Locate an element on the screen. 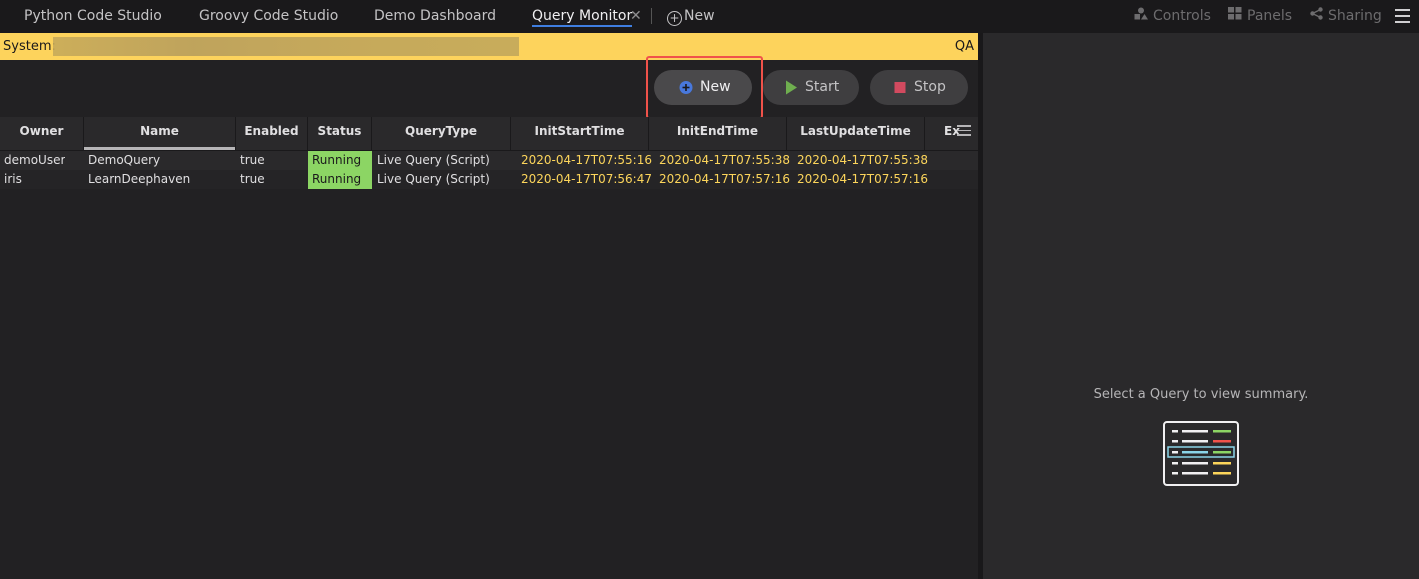  new-tab-button: + New is located at coordinates (691, 16).